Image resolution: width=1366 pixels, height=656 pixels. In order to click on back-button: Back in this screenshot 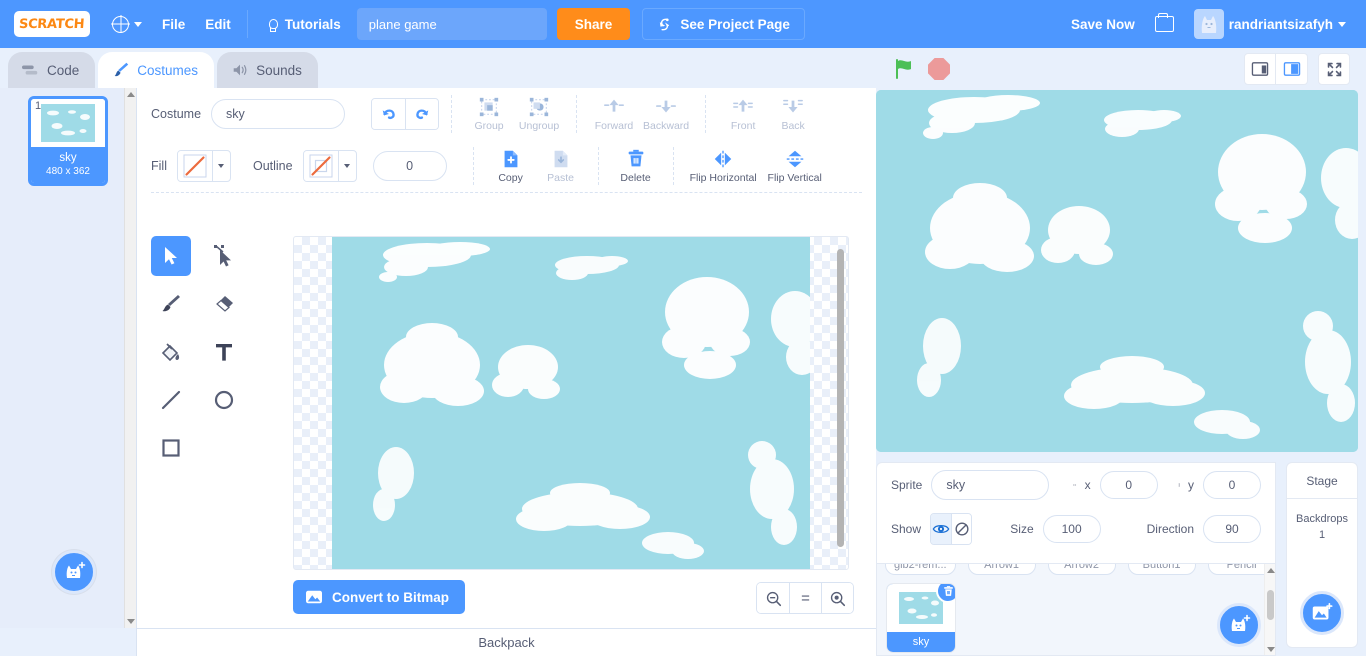, I will do `click(793, 114)`.